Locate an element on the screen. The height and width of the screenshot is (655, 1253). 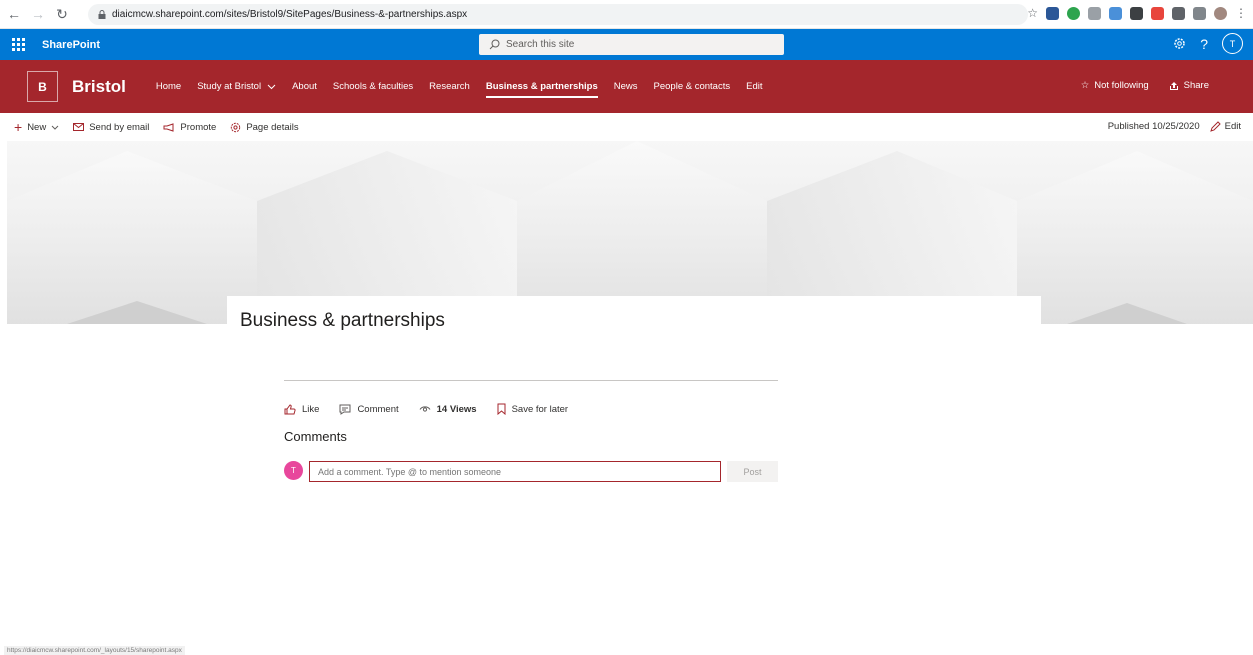
nav-item-news: News is located at coordinates (626, 86).